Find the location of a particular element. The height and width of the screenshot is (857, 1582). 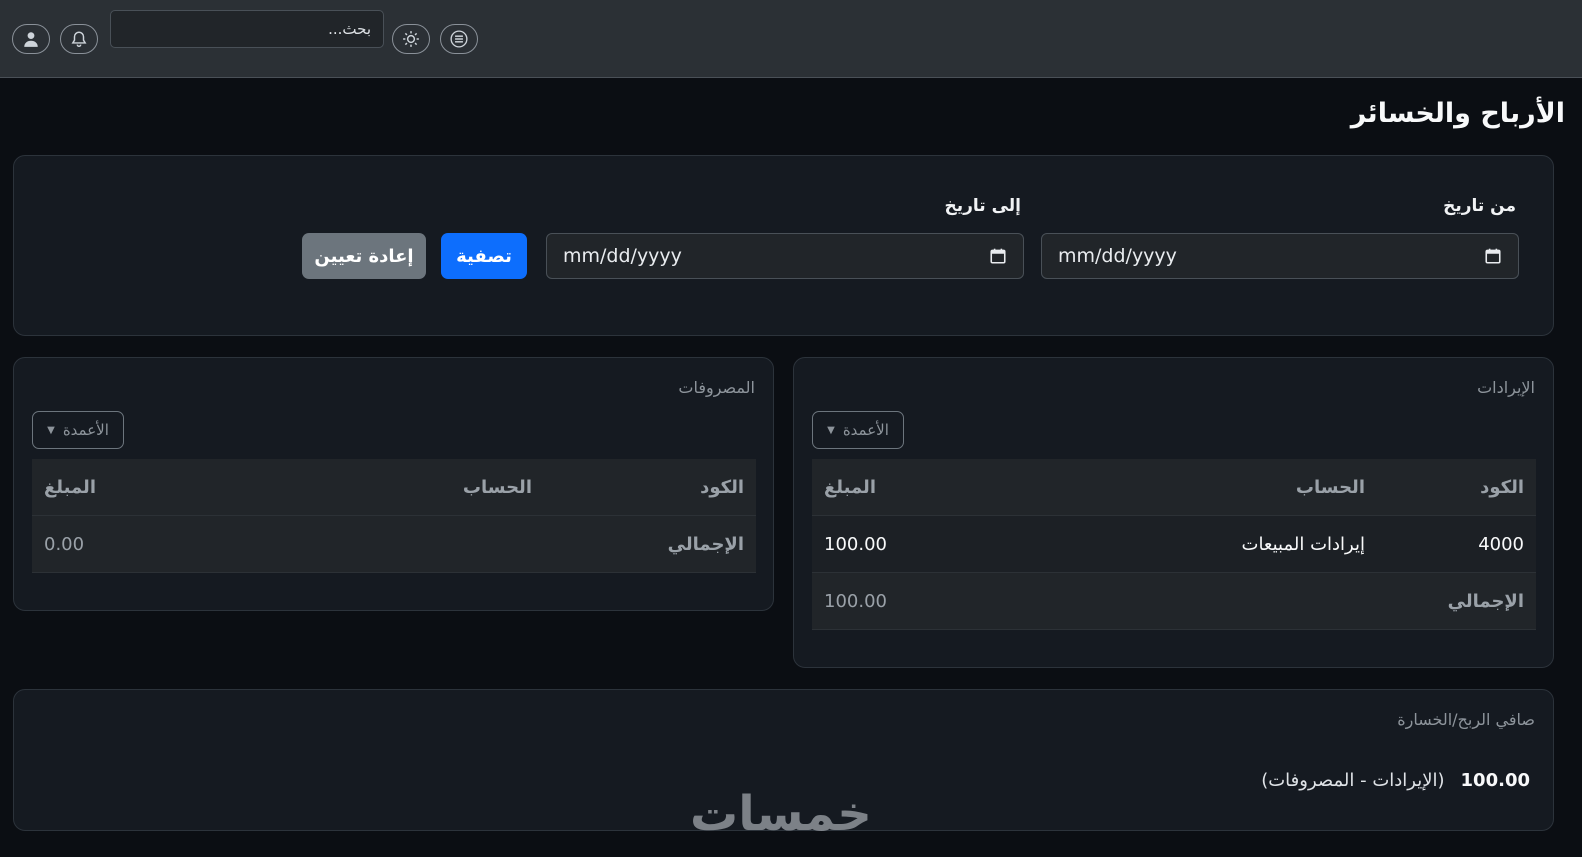

total-amount: 0.00 is located at coordinates (64, 544).